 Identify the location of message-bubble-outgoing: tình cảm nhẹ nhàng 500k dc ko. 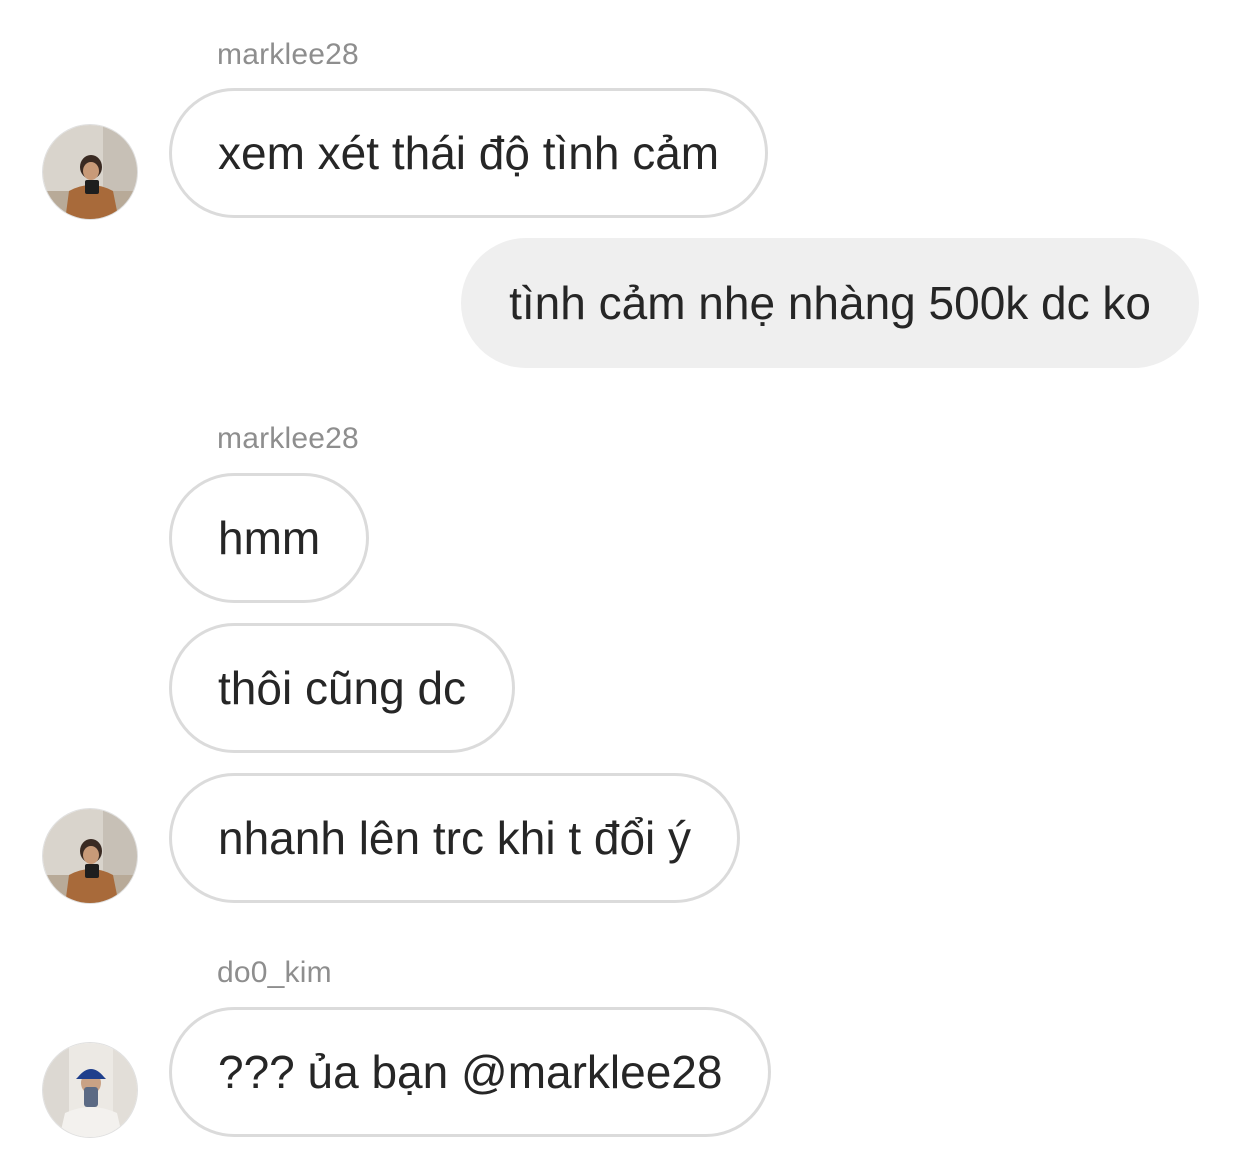
(830, 303).